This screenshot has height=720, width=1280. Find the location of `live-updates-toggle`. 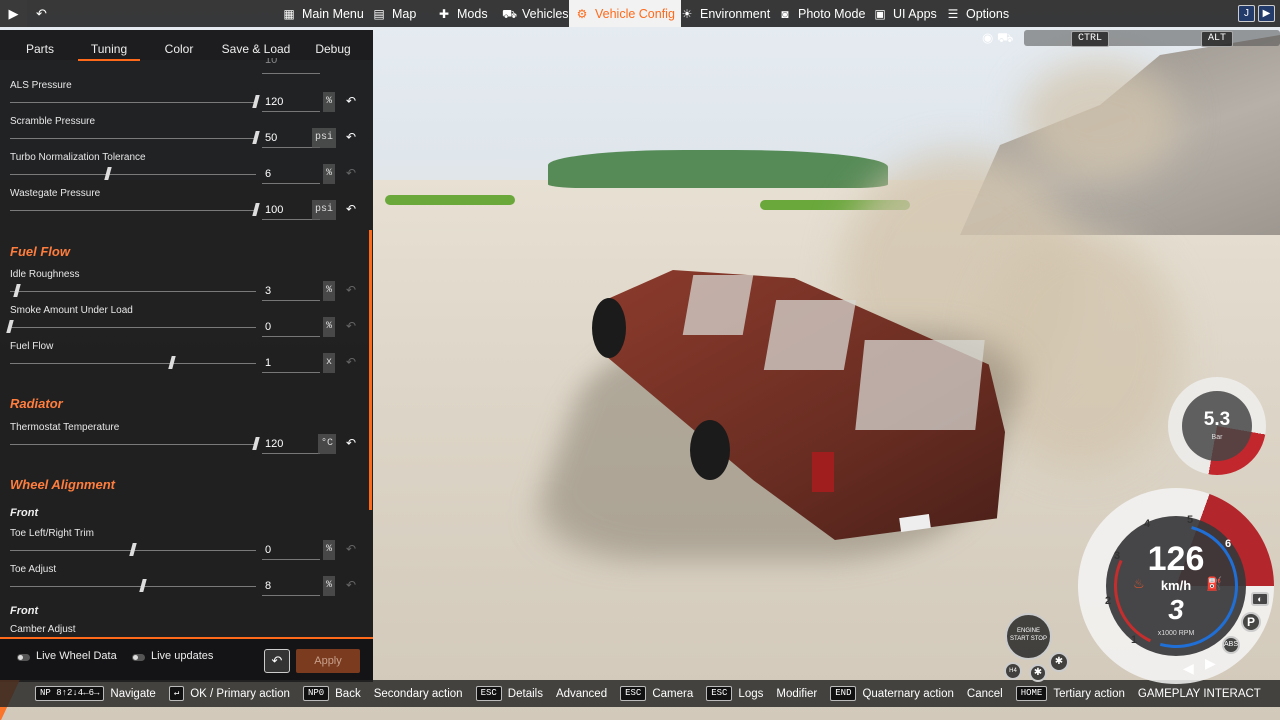

live-updates-toggle is located at coordinates (138, 657).